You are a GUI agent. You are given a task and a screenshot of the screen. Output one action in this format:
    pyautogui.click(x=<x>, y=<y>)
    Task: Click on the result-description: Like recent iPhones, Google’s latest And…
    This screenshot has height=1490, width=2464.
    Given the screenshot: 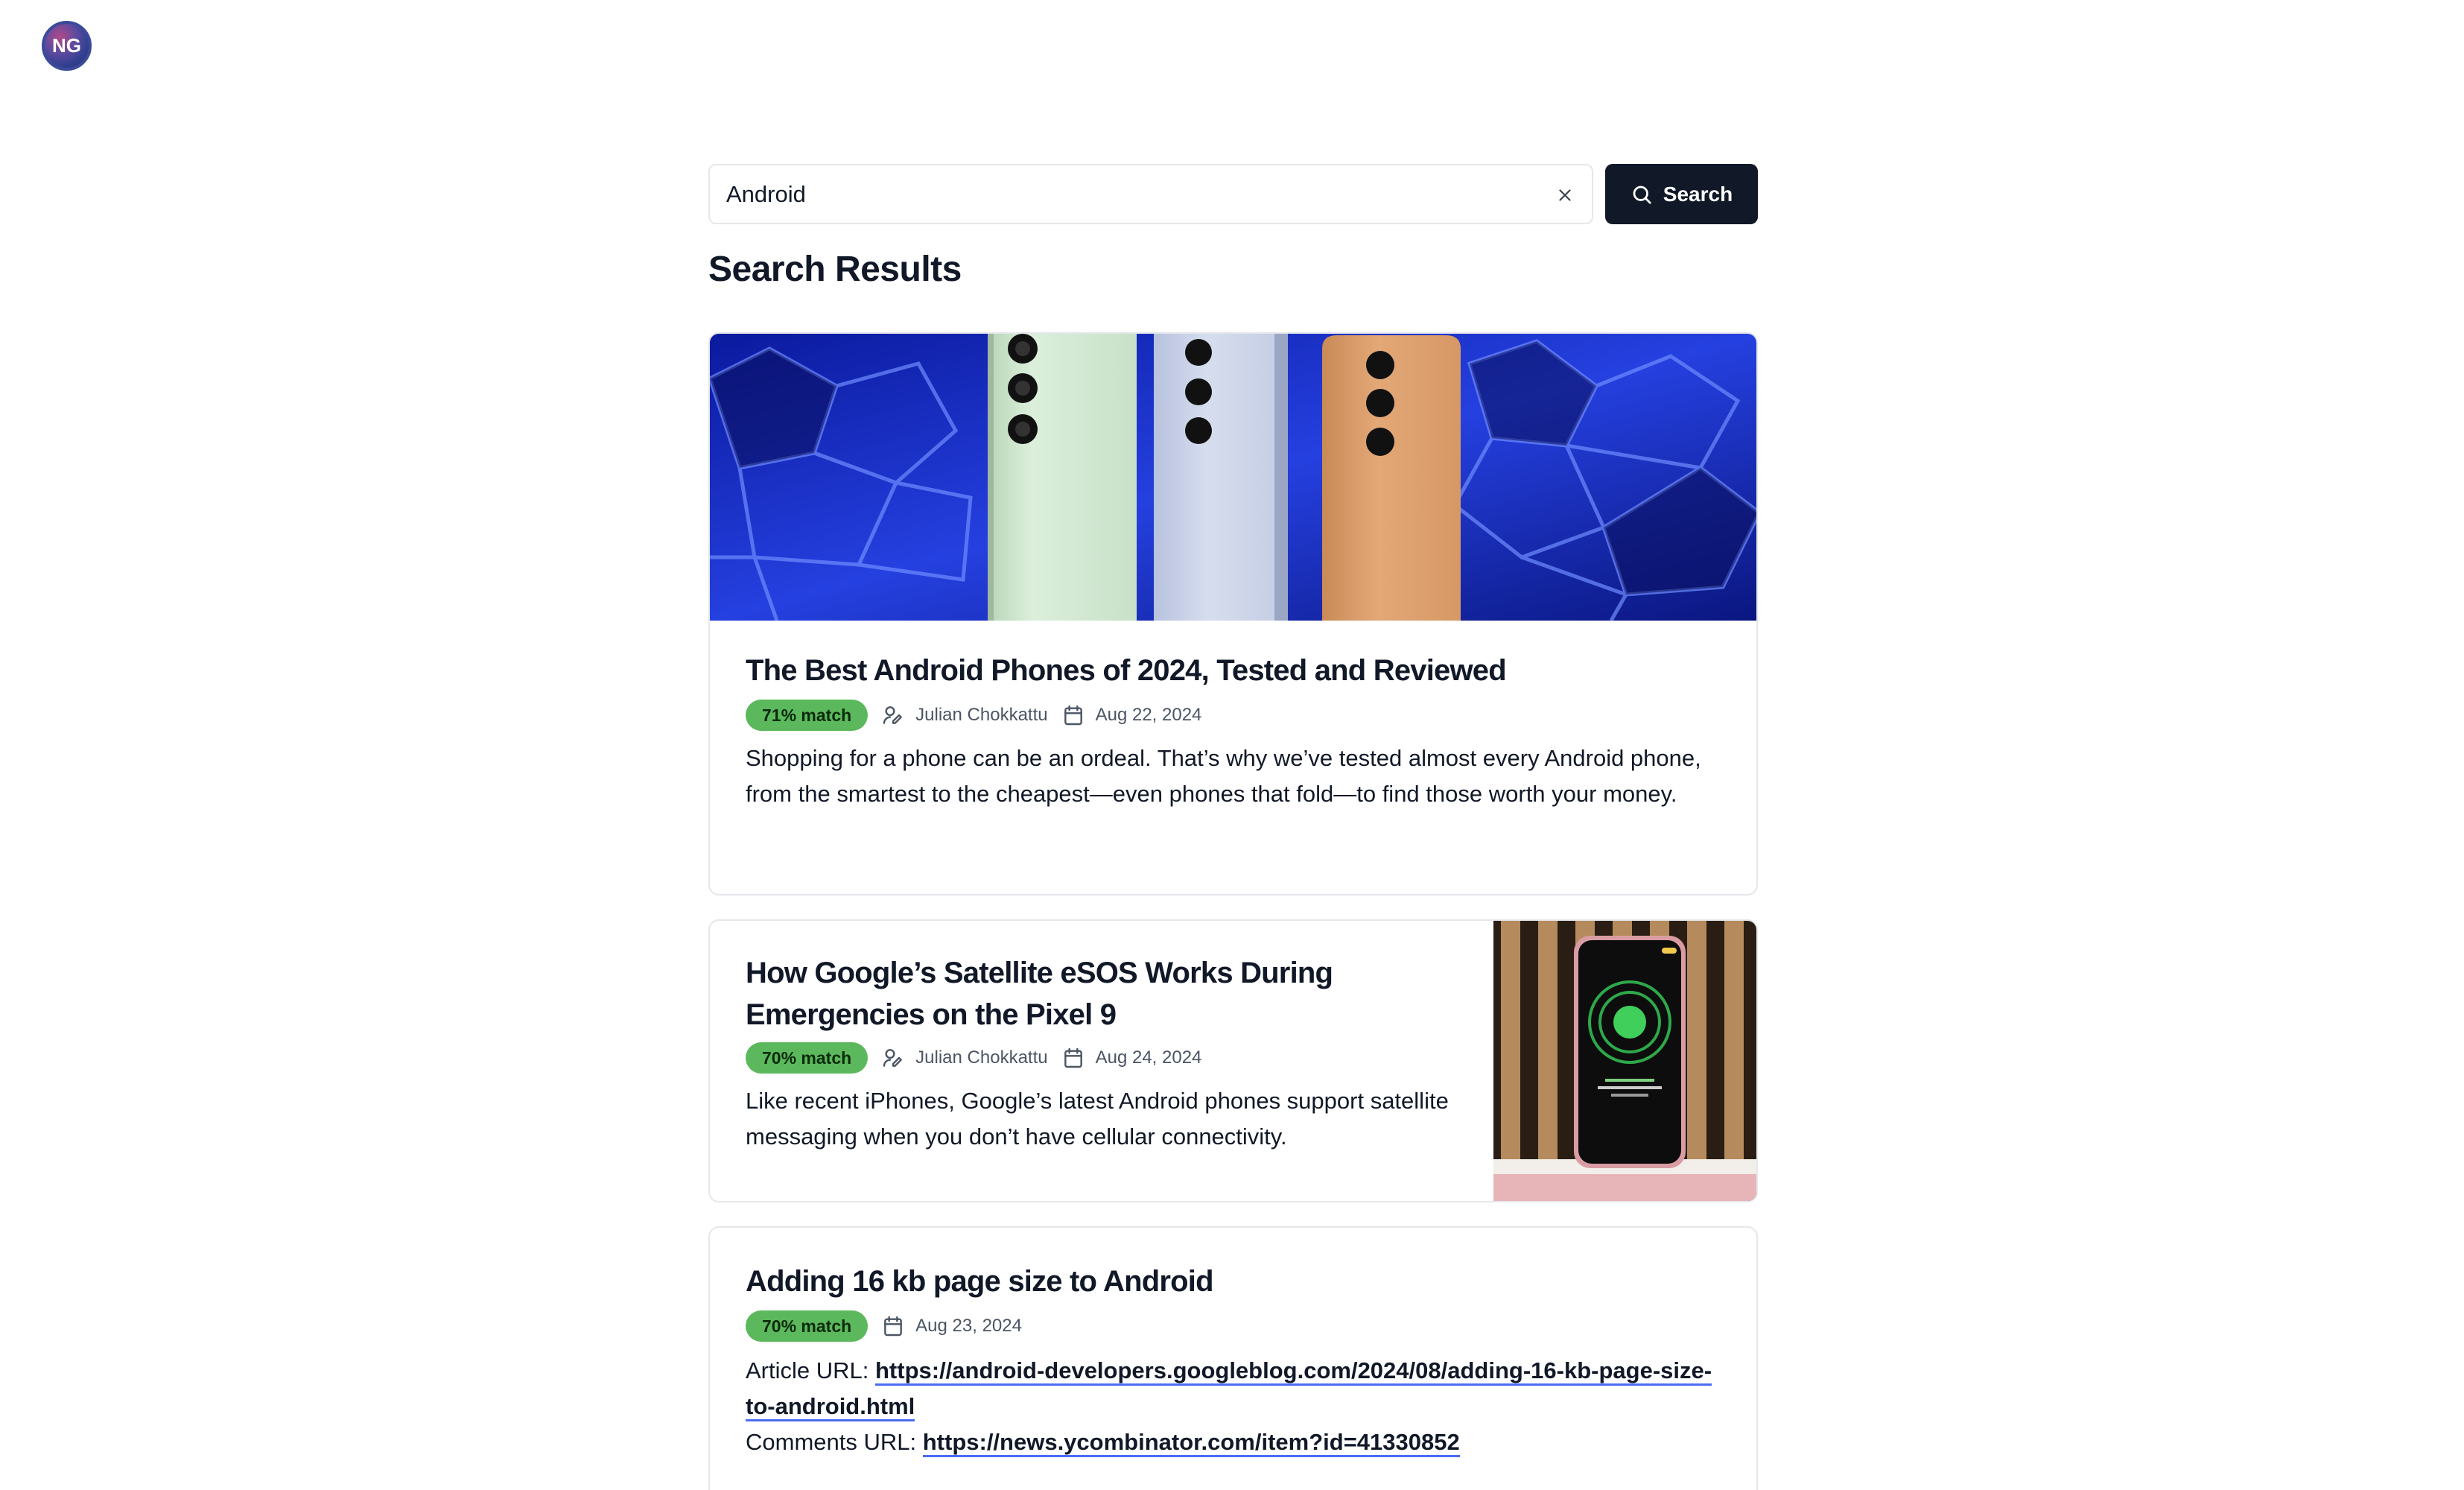 What is the action you would take?
    pyautogui.click(x=1097, y=1119)
    